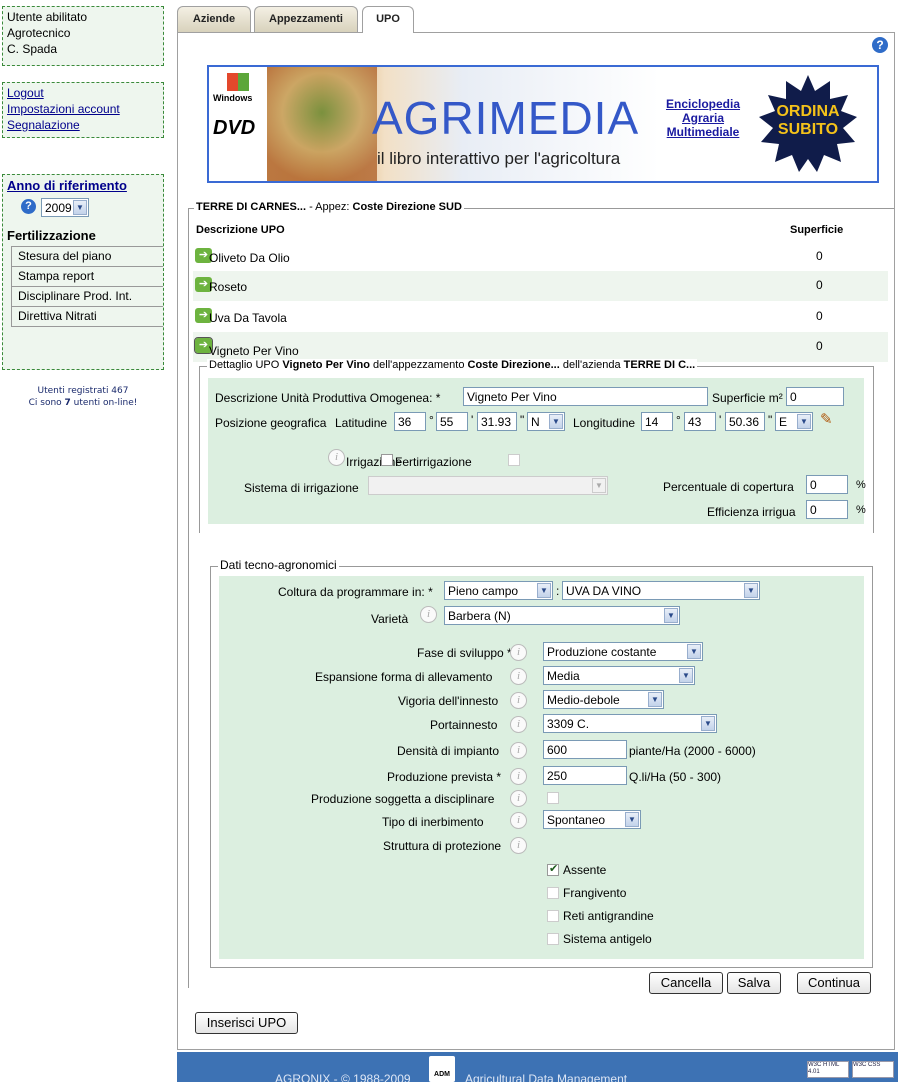  Describe the element at coordinates (83, 93) in the screenshot. I see `logout-link: Logout` at that location.